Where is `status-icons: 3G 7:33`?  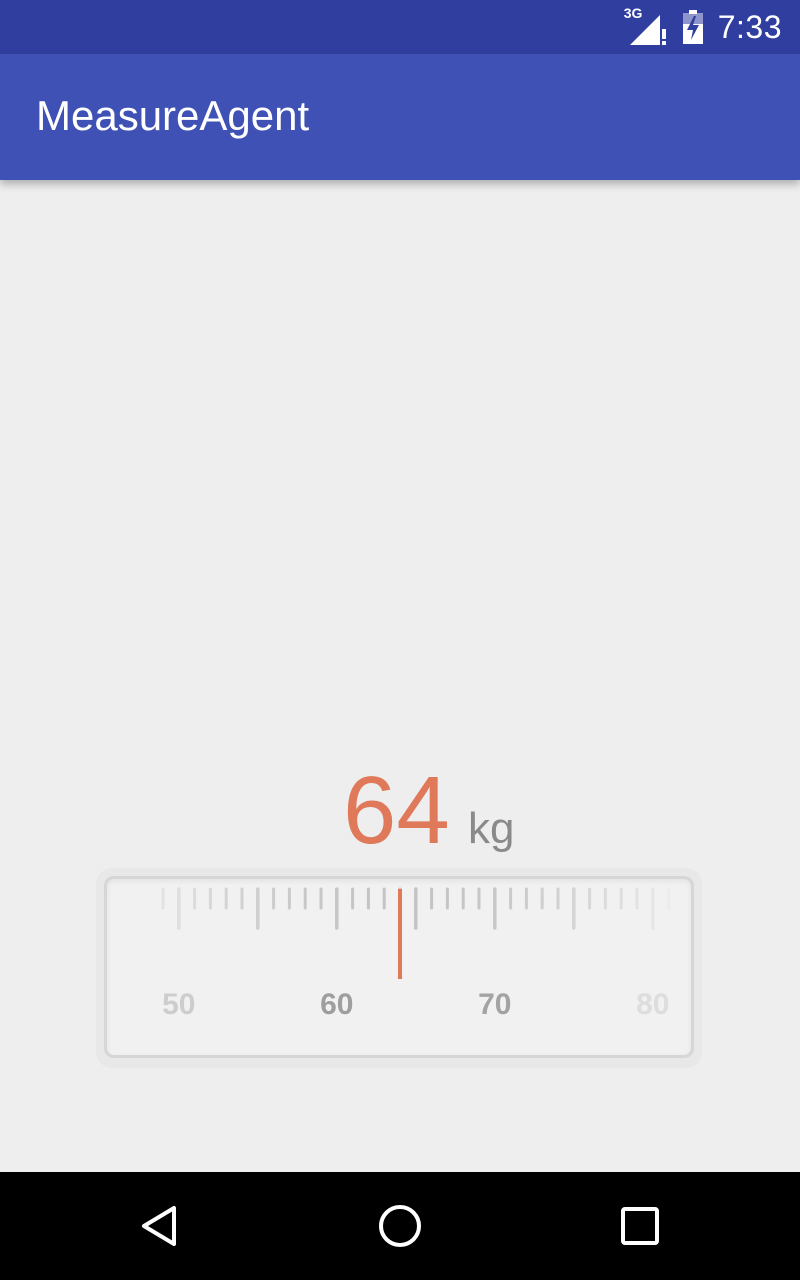
status-icons: 3G 7:33 is located at coordinates (703, 27).